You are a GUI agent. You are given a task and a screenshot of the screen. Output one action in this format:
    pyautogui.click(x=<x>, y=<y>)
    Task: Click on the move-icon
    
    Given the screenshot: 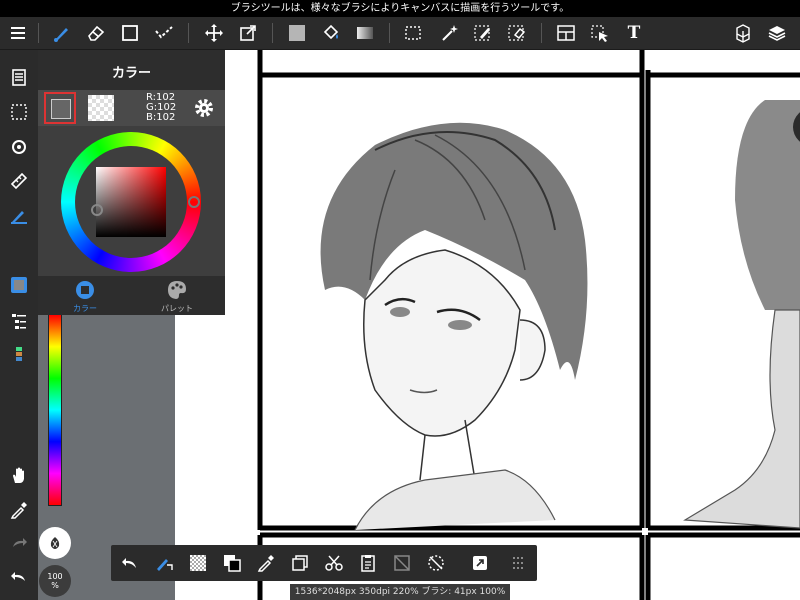 What is the action you would take?
    pyautogui.click(x=214, y=33)
    